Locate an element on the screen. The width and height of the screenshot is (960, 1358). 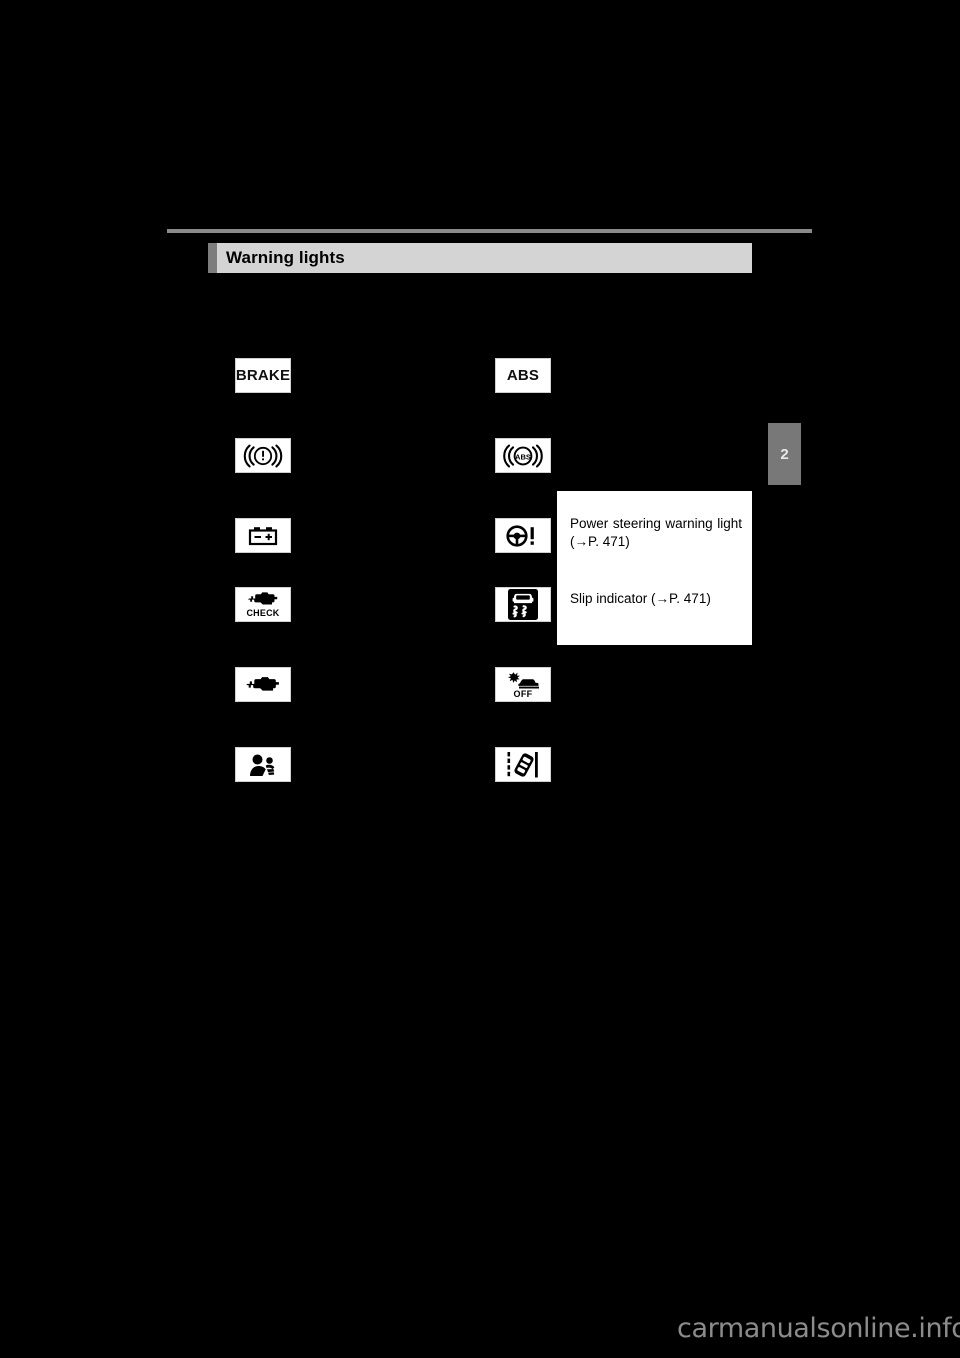
slip-indicator-icon is located at coordinates (523, 604).